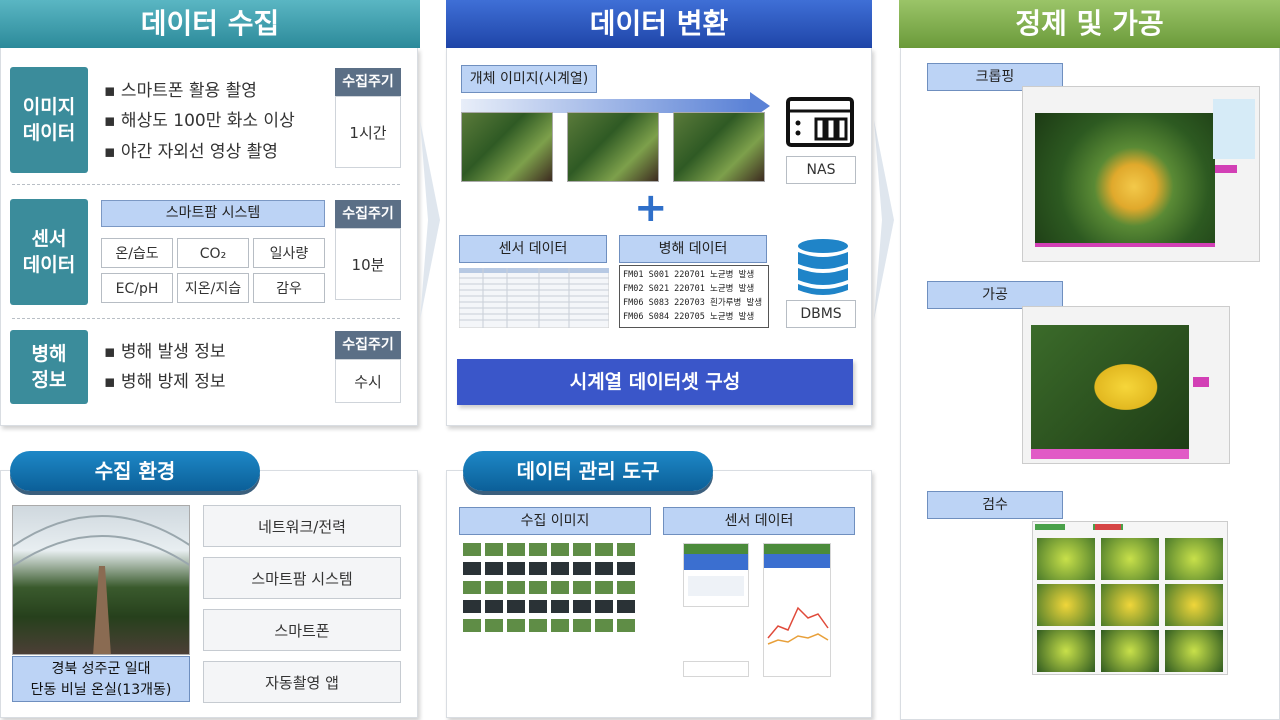 The image size is (1280, 720). What do you see at coordinates (1089, 24) in the screenshot?
I see `refine-header: 정제 및 가공` at bounding box center [1089, 24].